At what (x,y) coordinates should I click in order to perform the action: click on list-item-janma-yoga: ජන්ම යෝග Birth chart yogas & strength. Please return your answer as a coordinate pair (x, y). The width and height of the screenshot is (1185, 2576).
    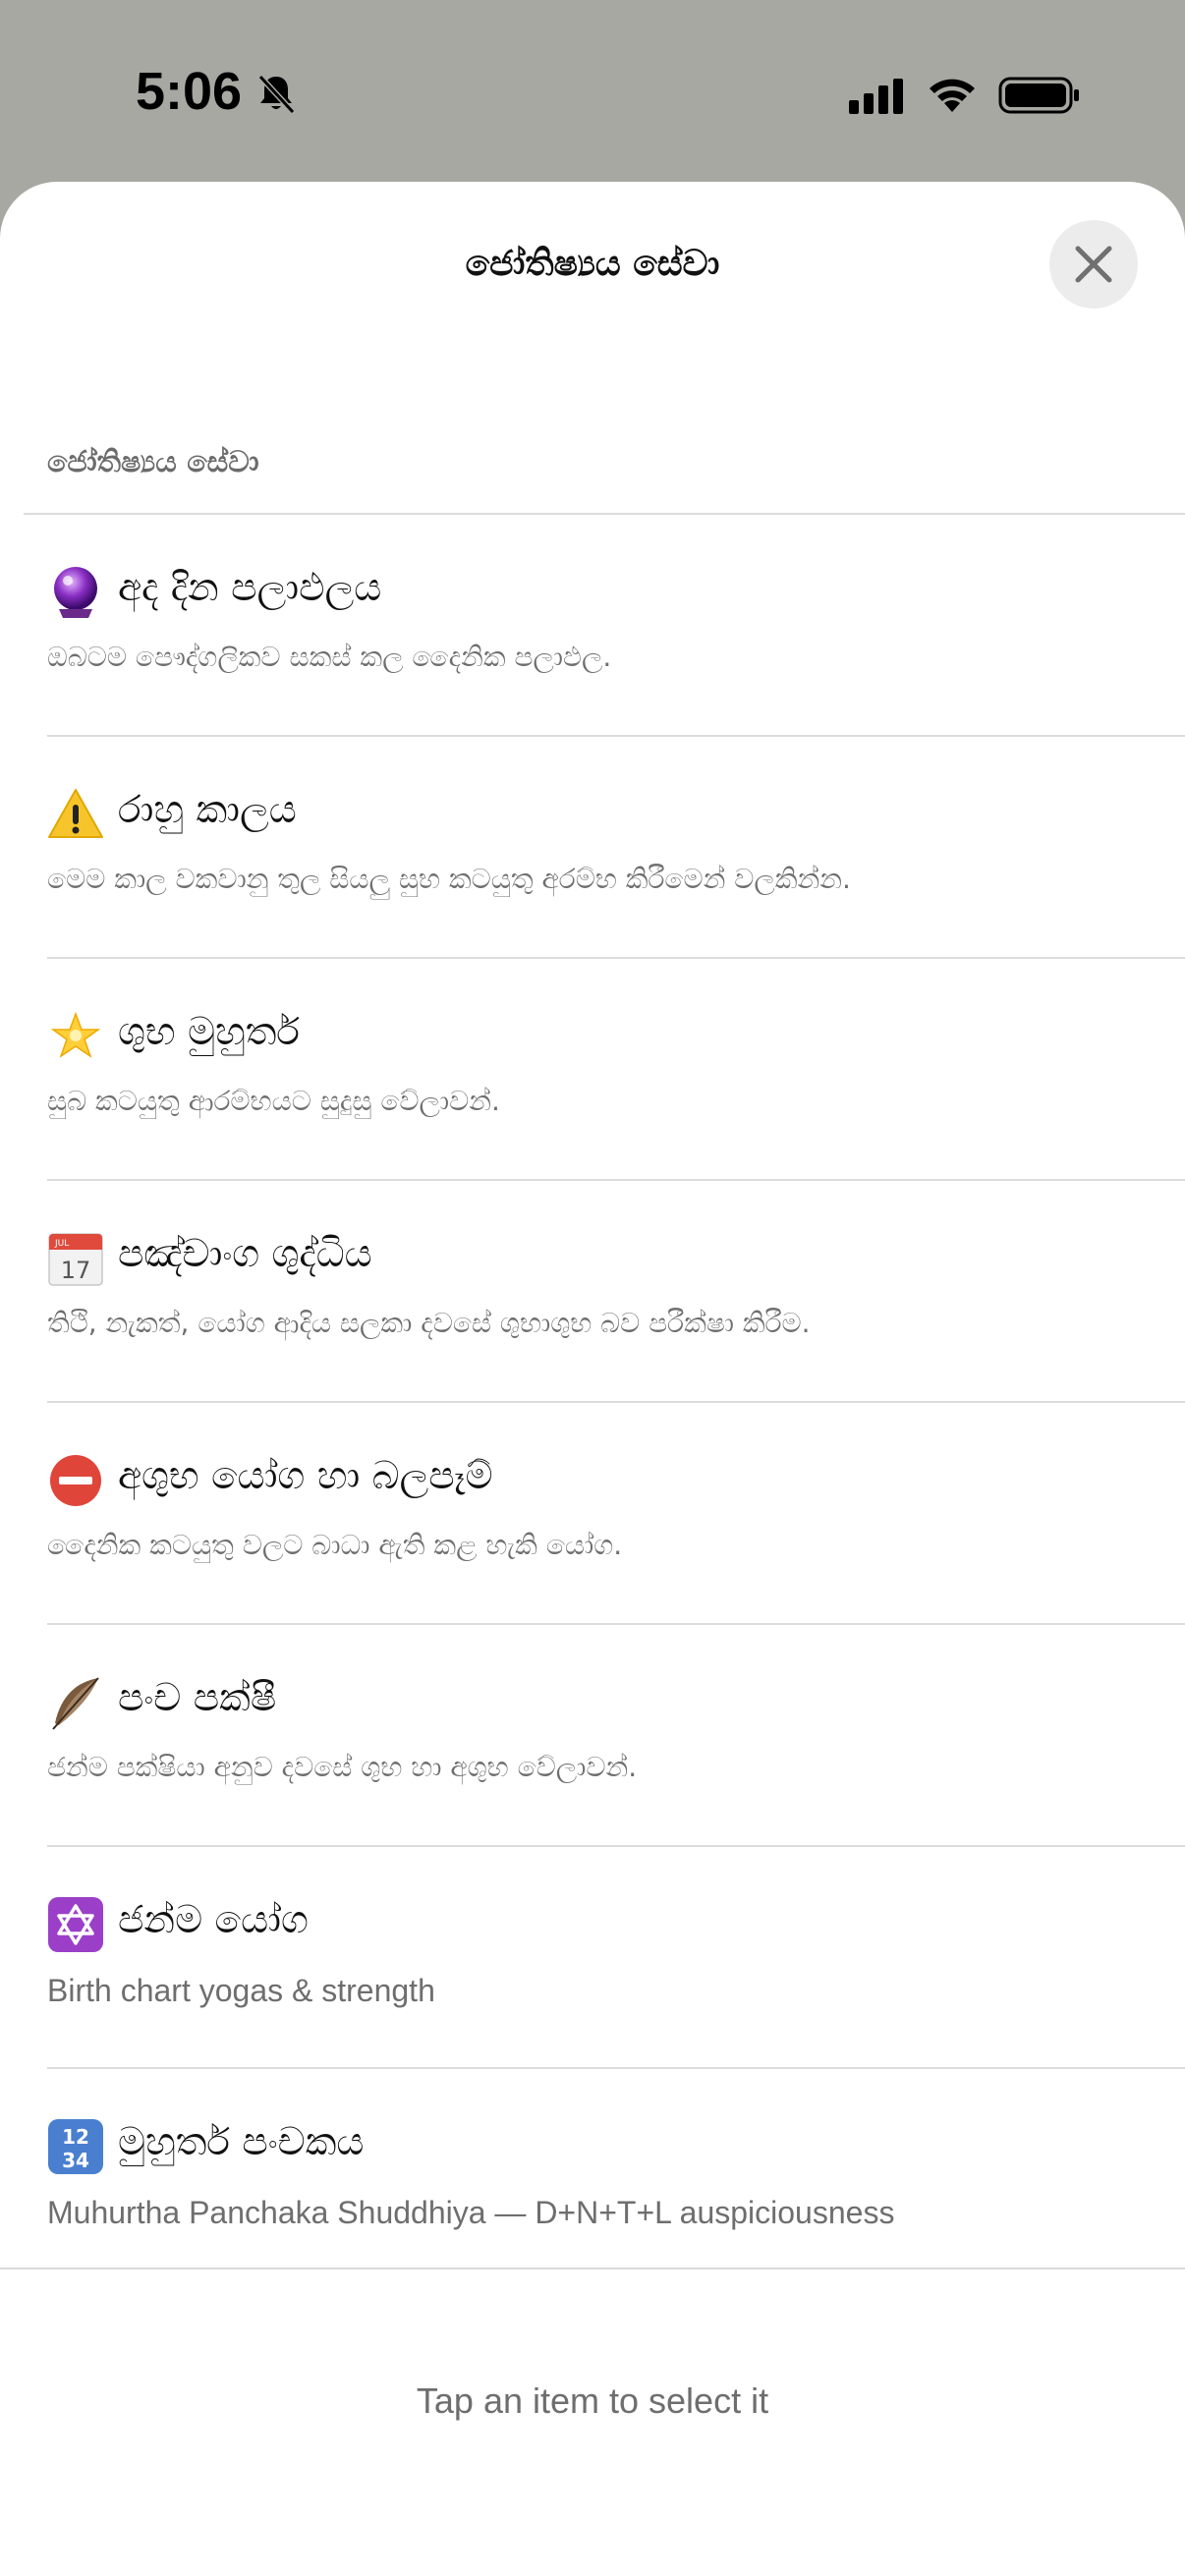
    Looking at the image, I should click on (592, 1958).